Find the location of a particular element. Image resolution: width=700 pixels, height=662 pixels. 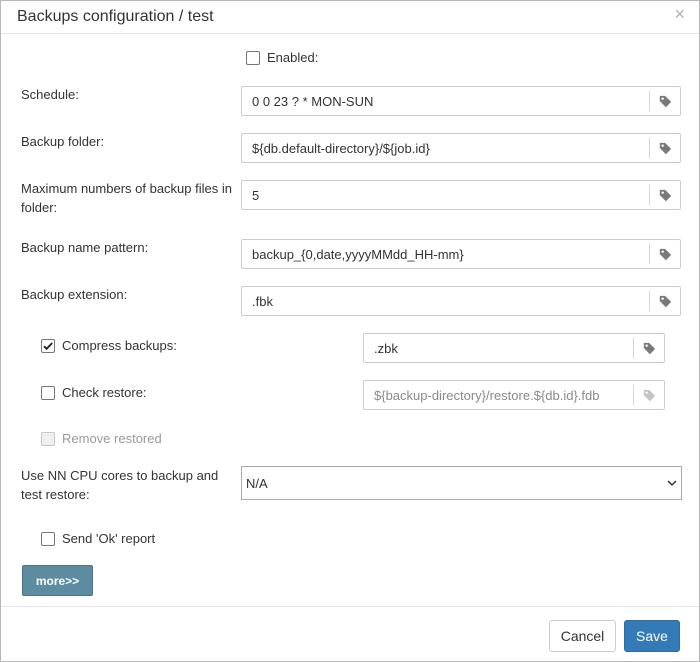

check-restore-value: ${backup-directory}/restore.${db.id}.fdb is located at coordinates (487, 395).